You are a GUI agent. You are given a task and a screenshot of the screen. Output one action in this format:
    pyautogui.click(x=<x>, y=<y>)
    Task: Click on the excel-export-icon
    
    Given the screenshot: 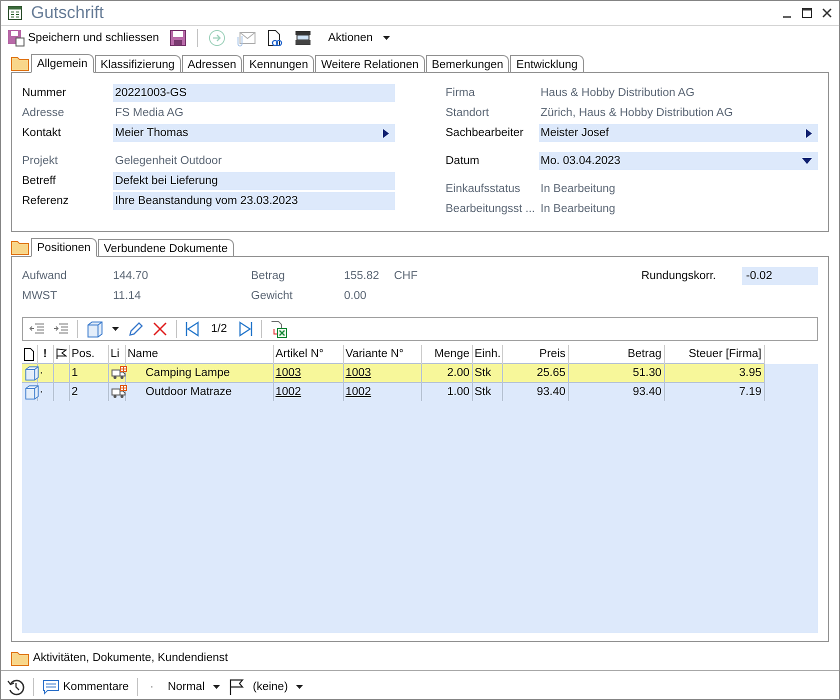 What is the action you would take?
    pyautogui.click(x=279, y=329)
    